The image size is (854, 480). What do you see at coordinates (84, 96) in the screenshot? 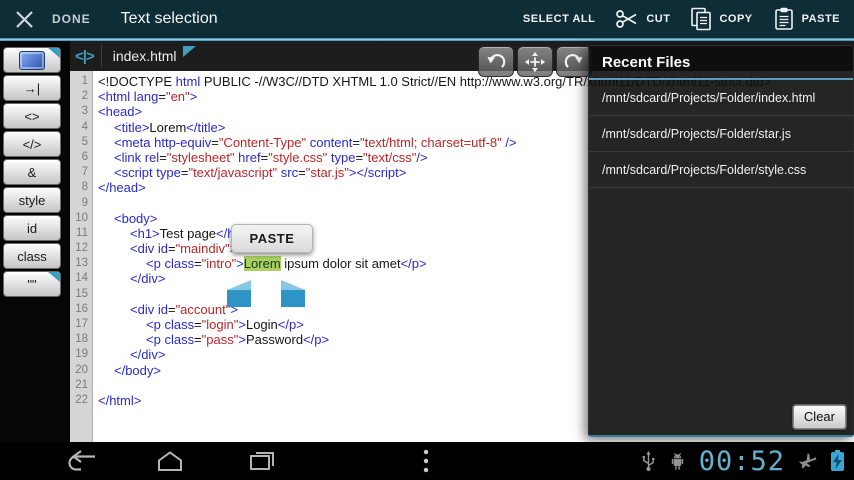
I see `line-number: 2` at bounding box center [84, 96].